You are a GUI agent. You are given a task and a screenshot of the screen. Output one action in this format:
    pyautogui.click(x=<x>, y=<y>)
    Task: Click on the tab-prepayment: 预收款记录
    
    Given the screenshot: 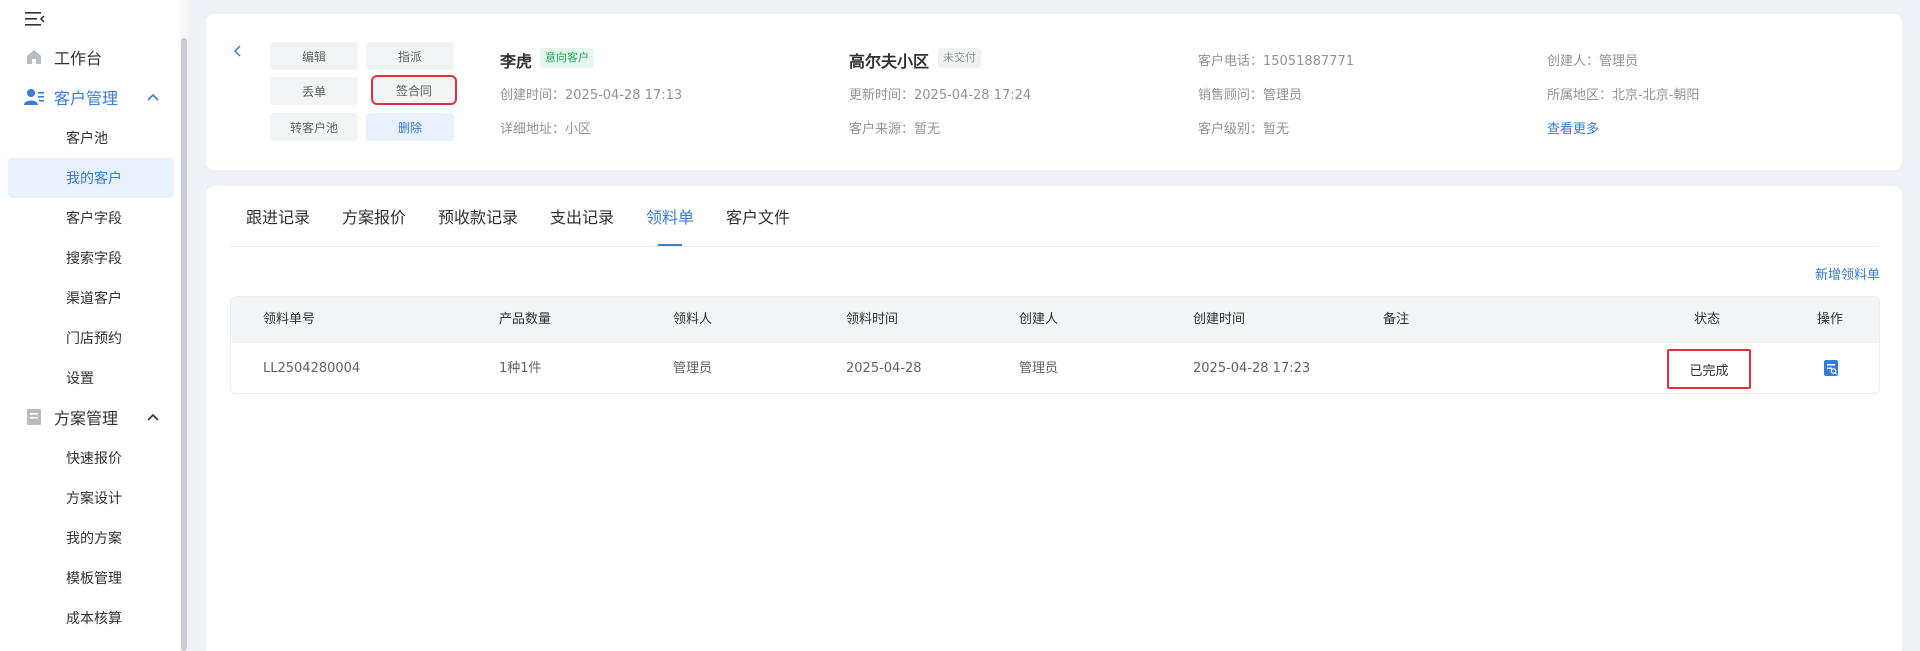 What is the action you would take?
    pyautogui.click(x=478, y=224)
    